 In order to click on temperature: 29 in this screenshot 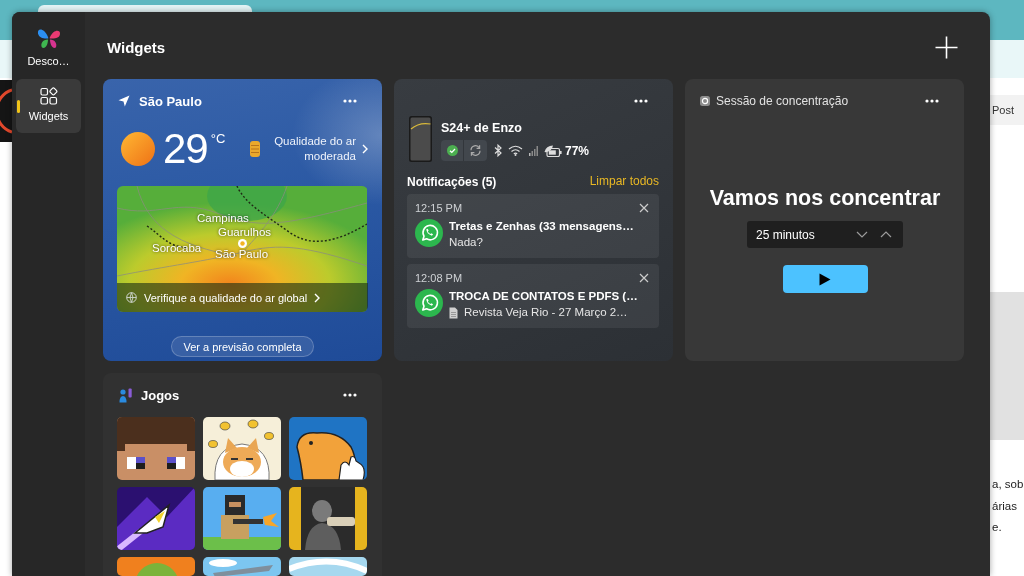, I will do `click(185, 149)`.